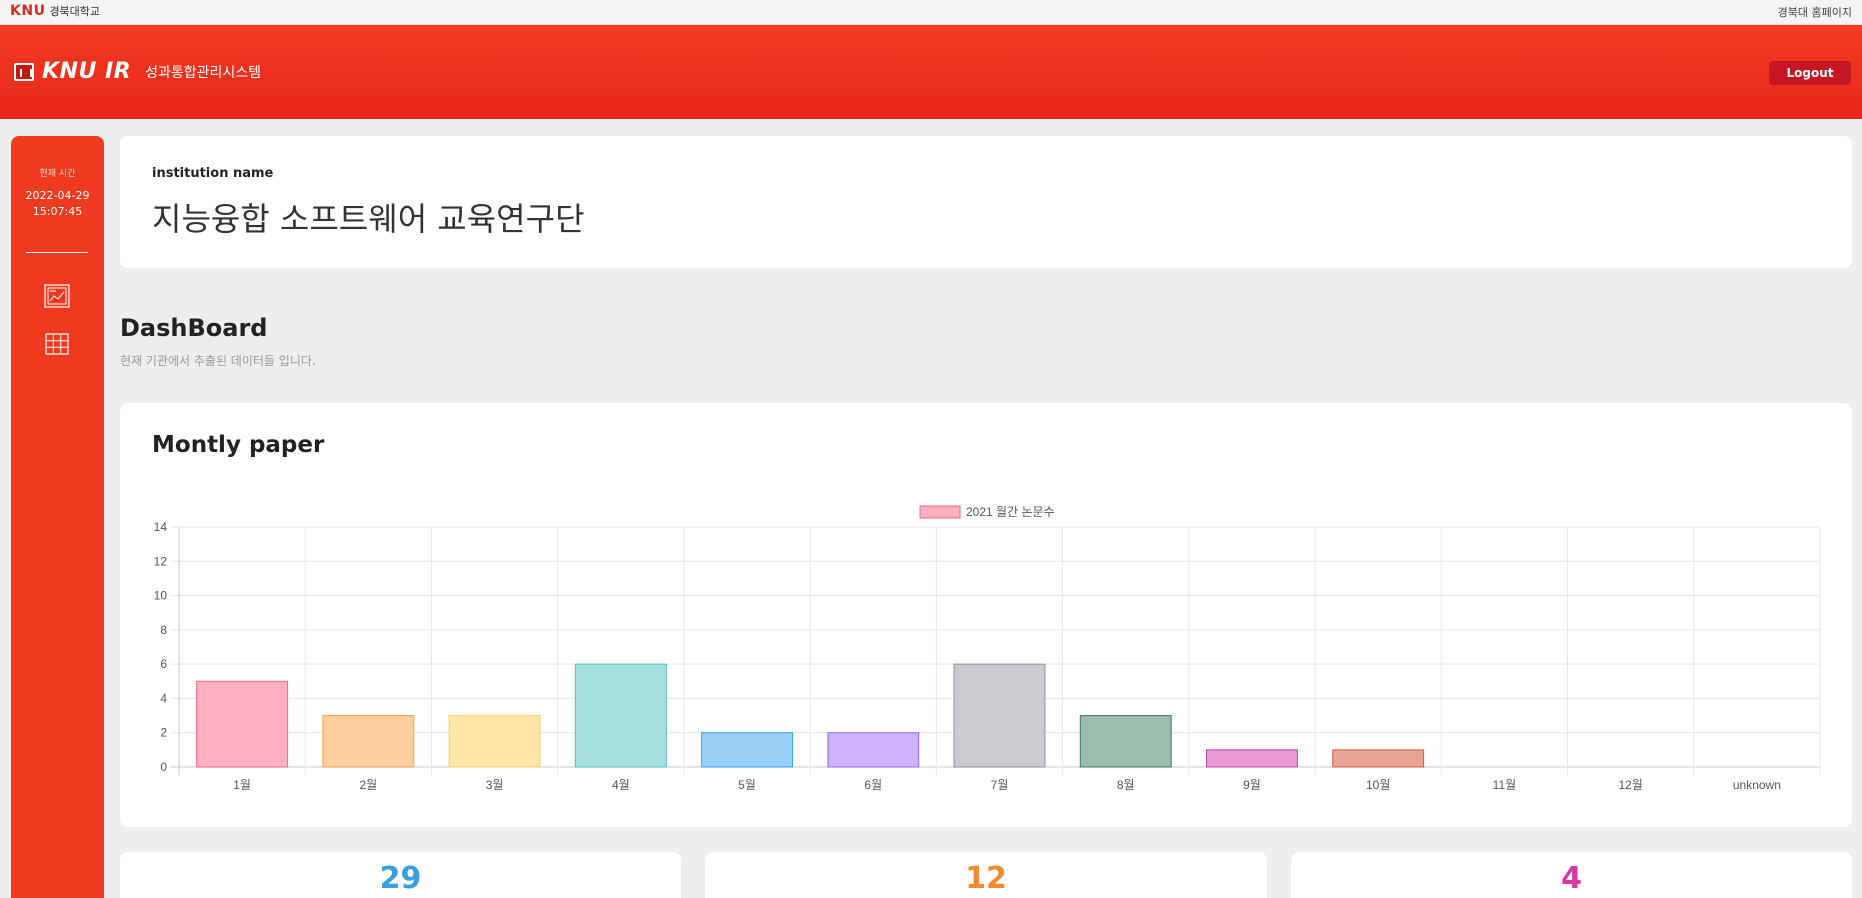 The image size is (1862, 898). What do you see at coordinates (161, 596) in the screenshot?
I see `y-tick-label: 10` at bounding box center [161, 596].